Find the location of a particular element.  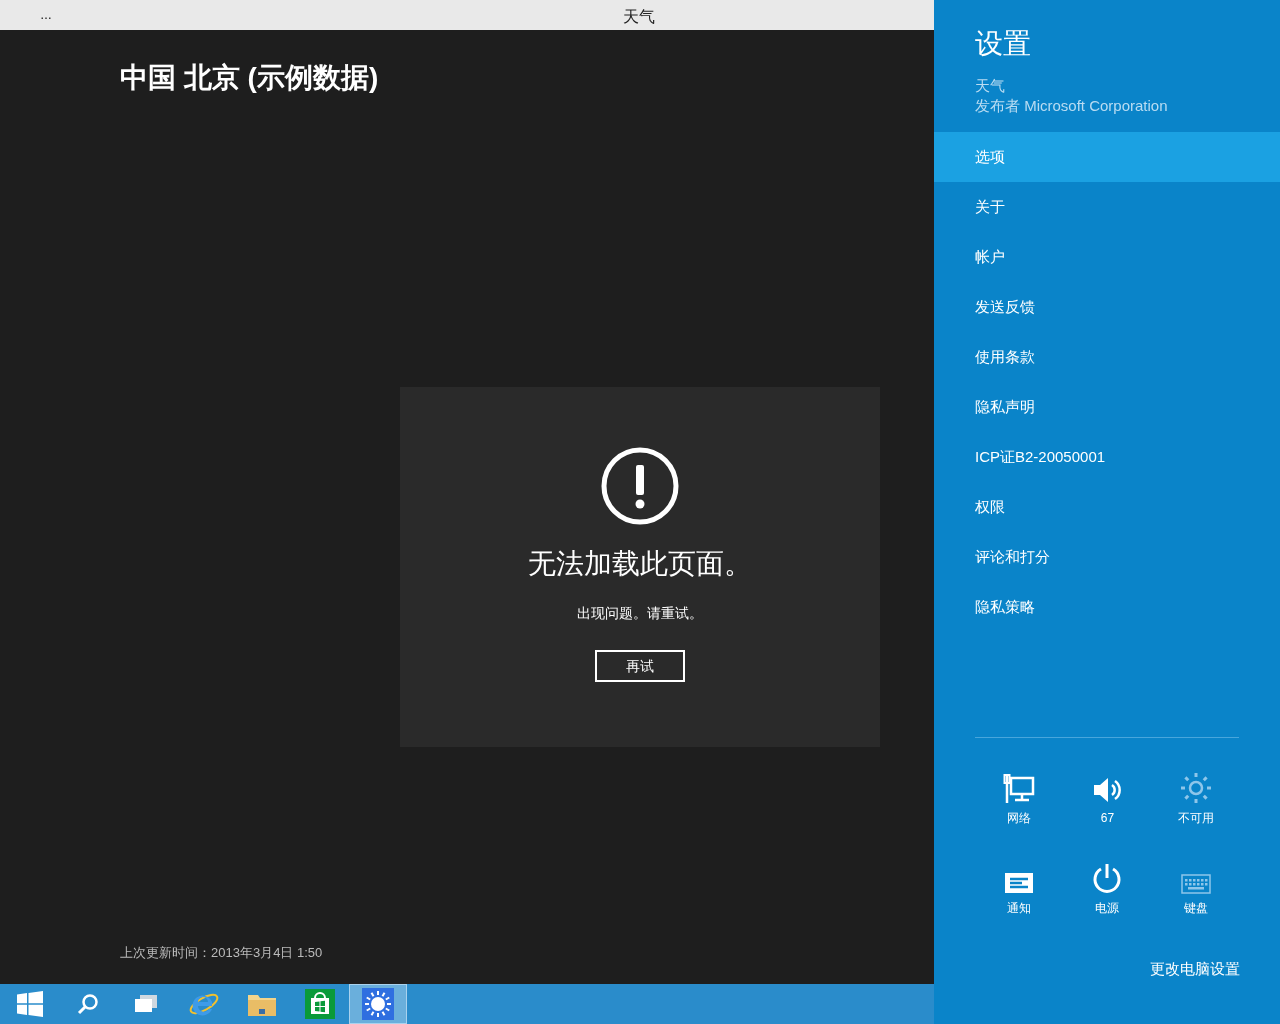

speaker-icon is located at coordinates (1107, 789).